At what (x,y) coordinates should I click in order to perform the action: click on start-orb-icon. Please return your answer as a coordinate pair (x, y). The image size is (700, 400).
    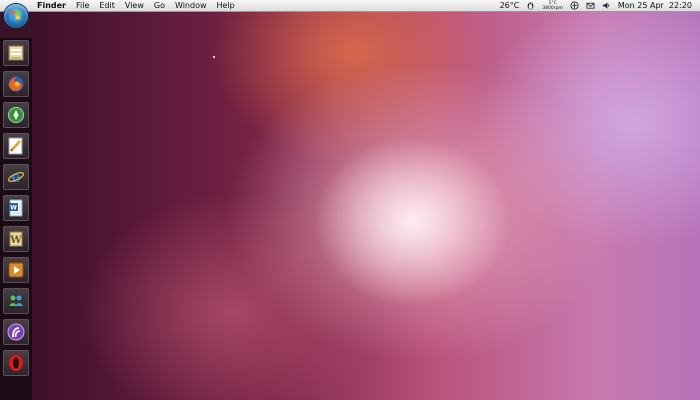
    Looking at the image, I should click on (16, 16).